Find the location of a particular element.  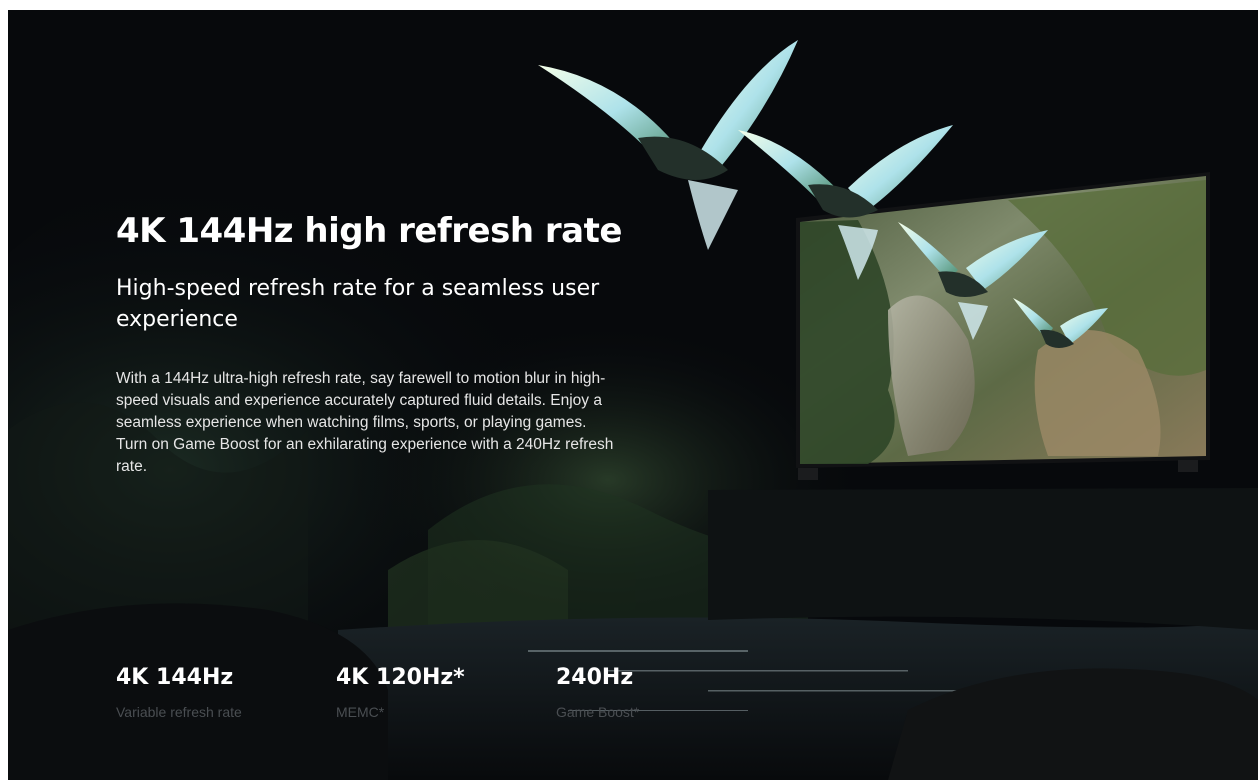

stat-value: 240Hz is located at coordinates (595, 677).